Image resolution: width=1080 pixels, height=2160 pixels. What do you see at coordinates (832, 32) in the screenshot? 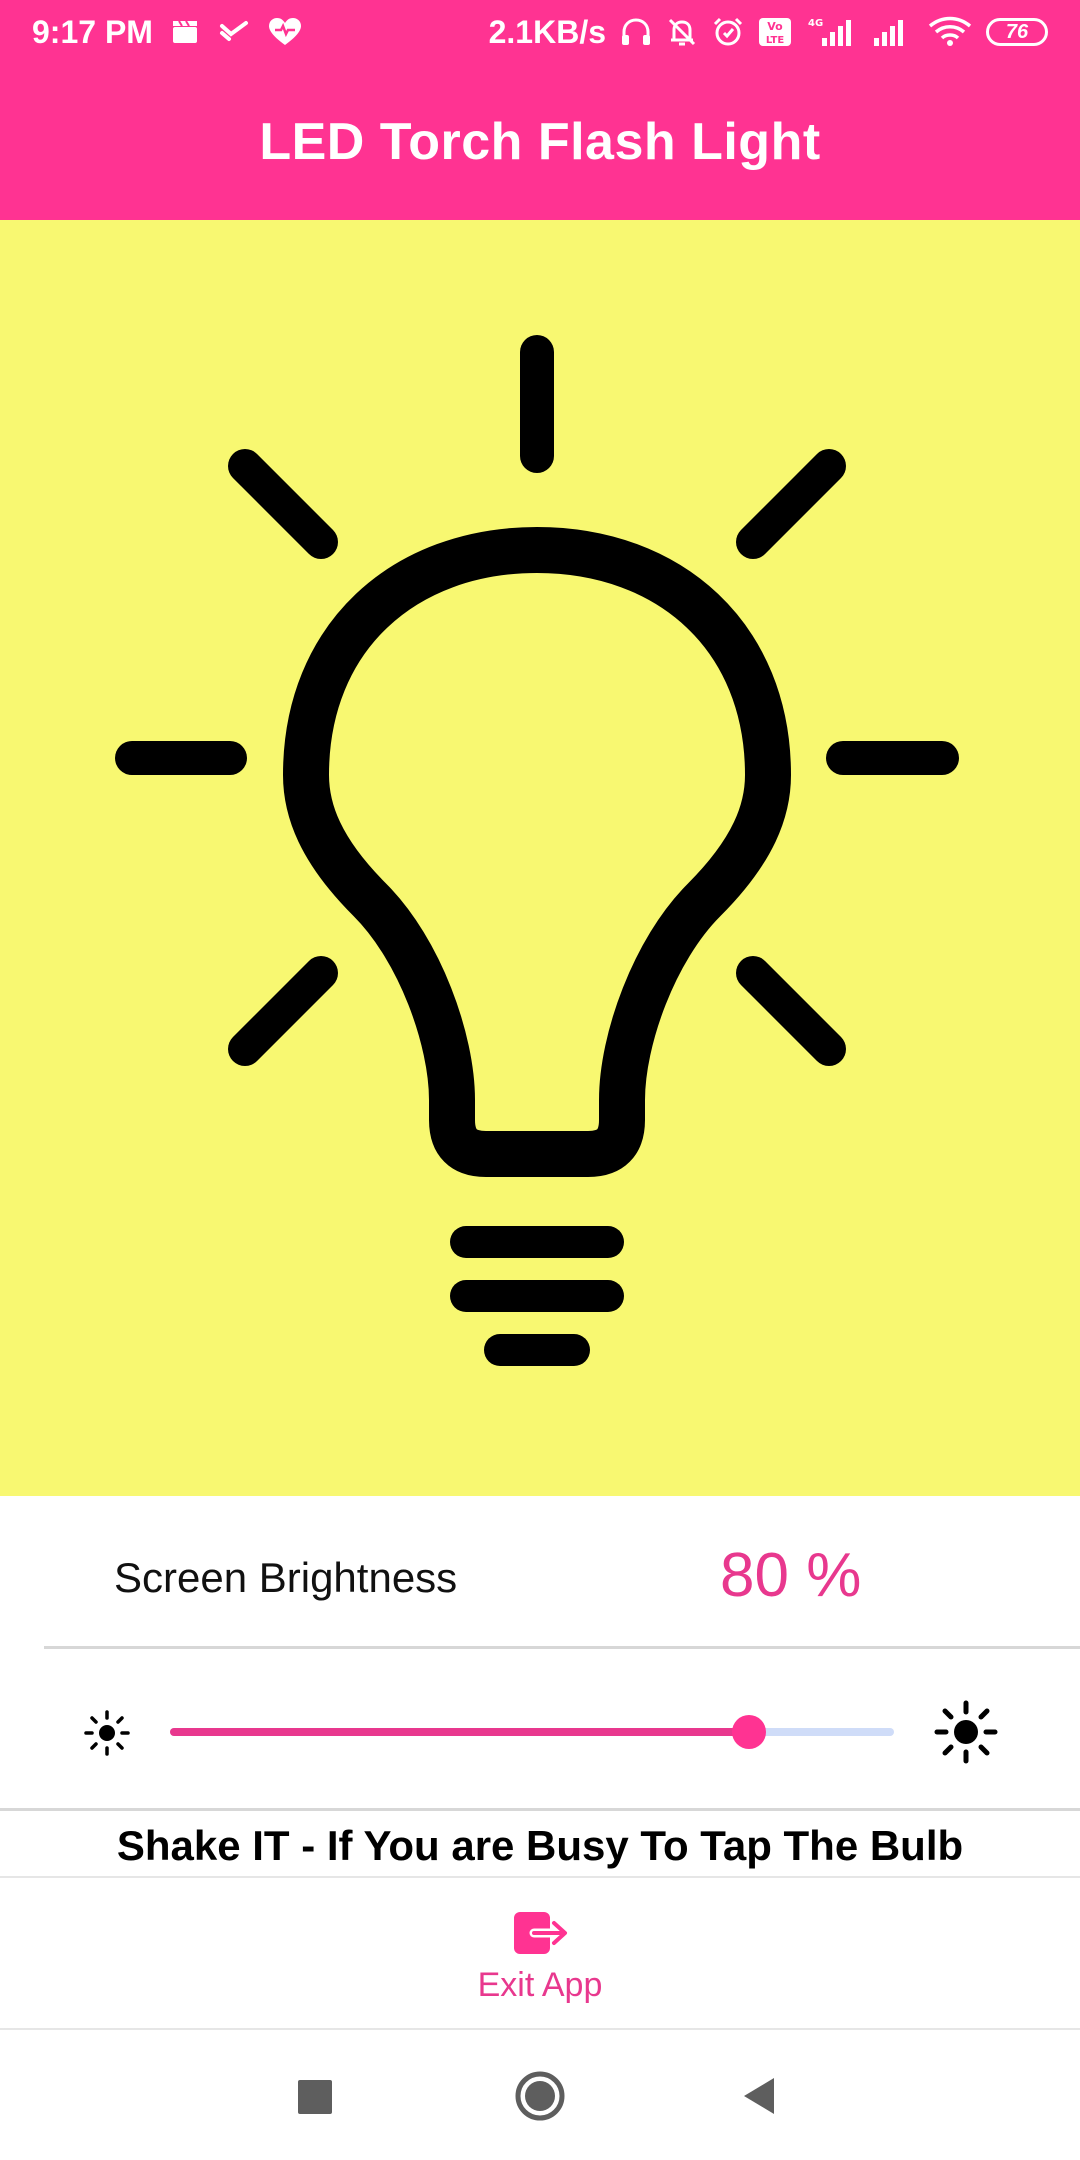
I see `signal-4g-icon: 4G` at bounding box center [832, 32].